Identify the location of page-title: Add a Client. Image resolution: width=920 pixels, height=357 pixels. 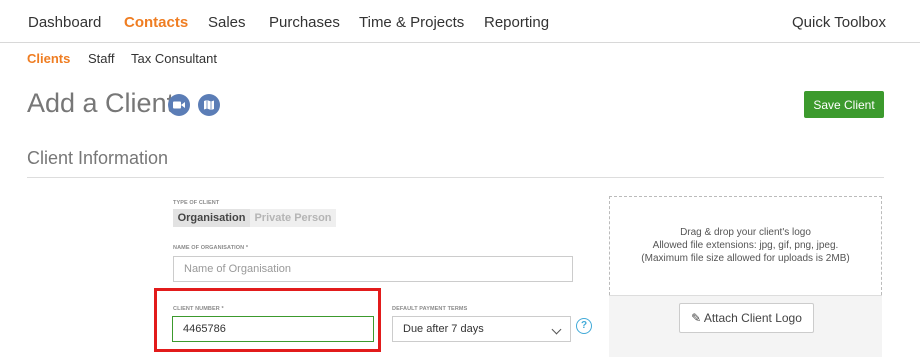
(101, 103).